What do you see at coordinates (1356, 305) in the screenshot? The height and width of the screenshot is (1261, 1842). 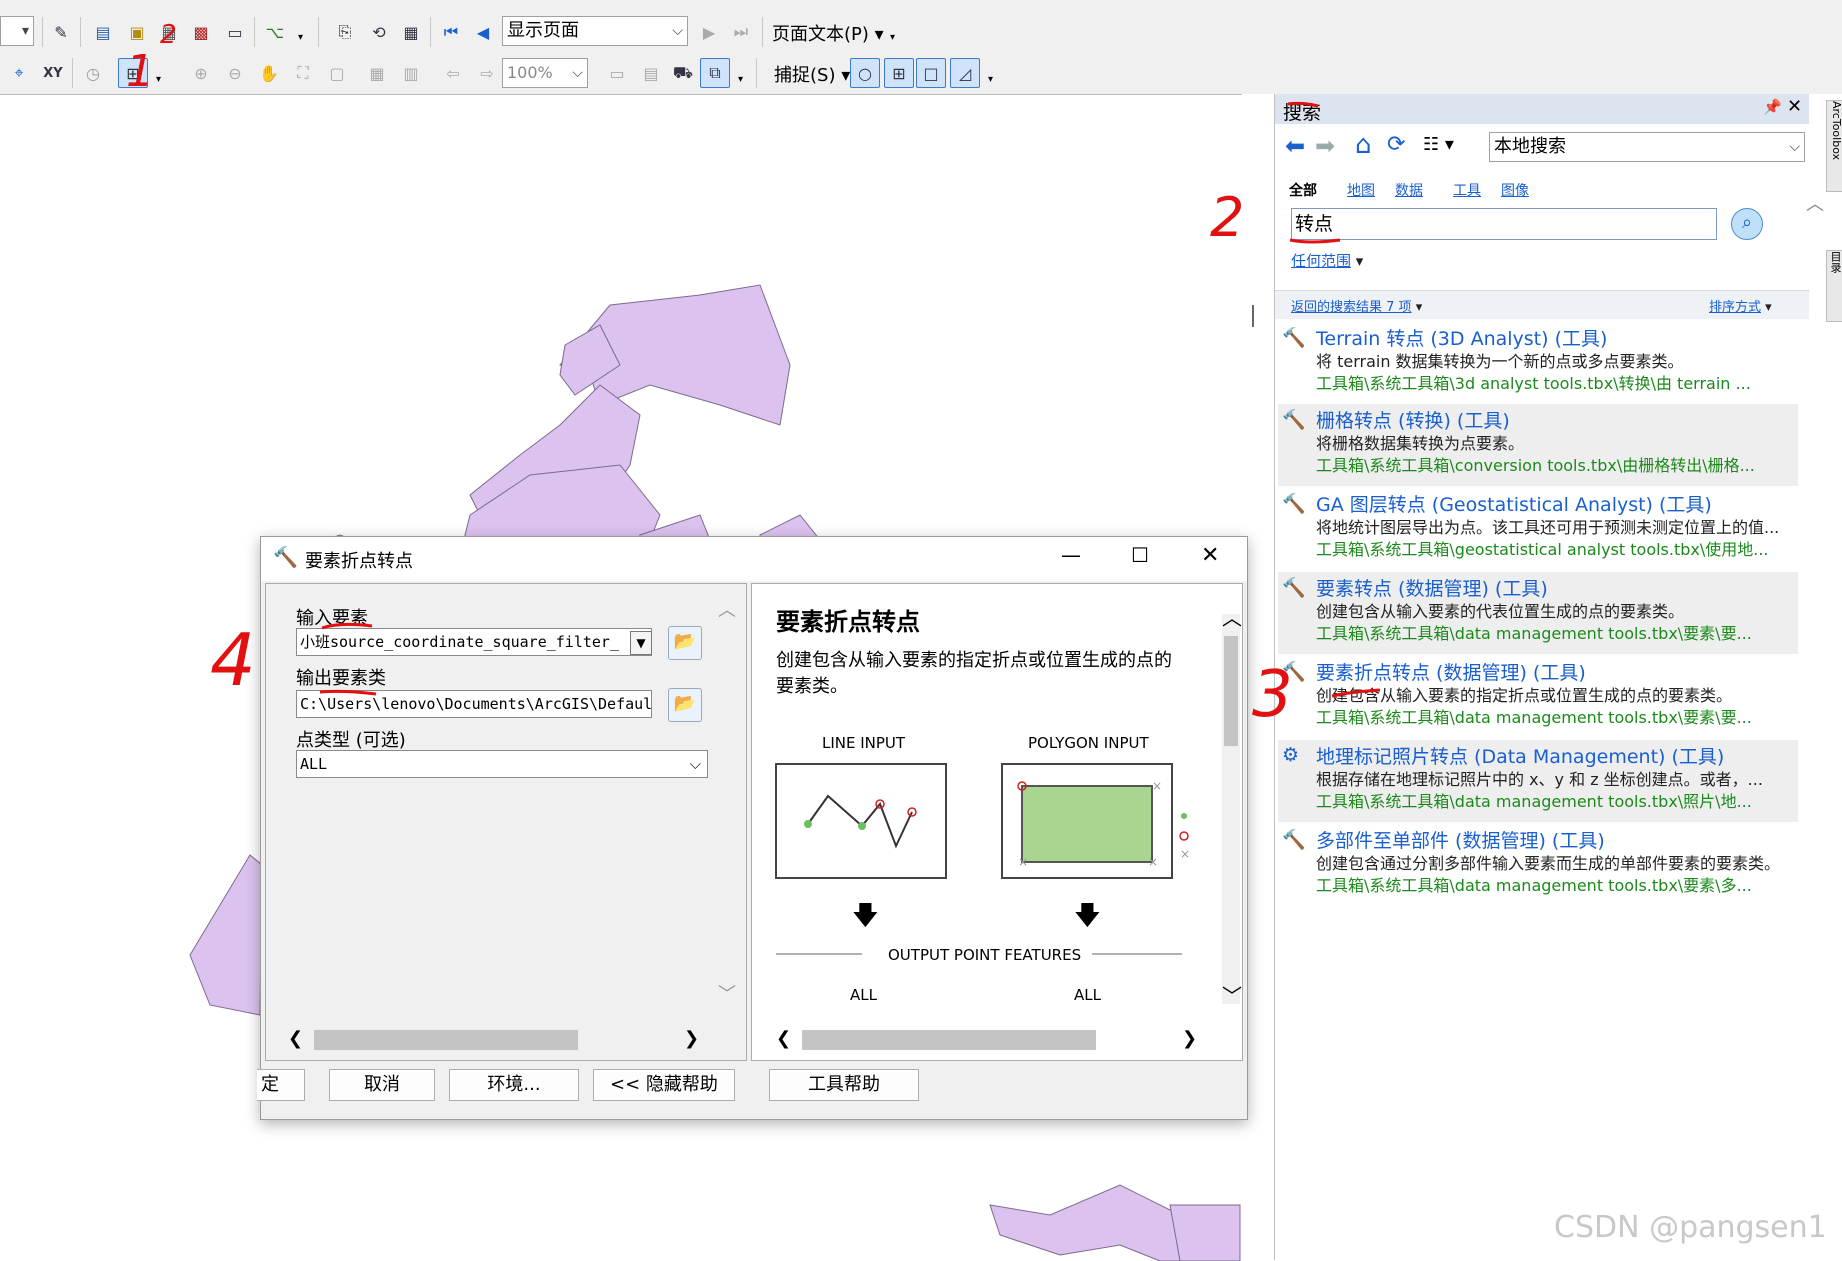 I see `results-count: 返回的搜索结果 7 项 ▾` at bounding box center [1356, 305].